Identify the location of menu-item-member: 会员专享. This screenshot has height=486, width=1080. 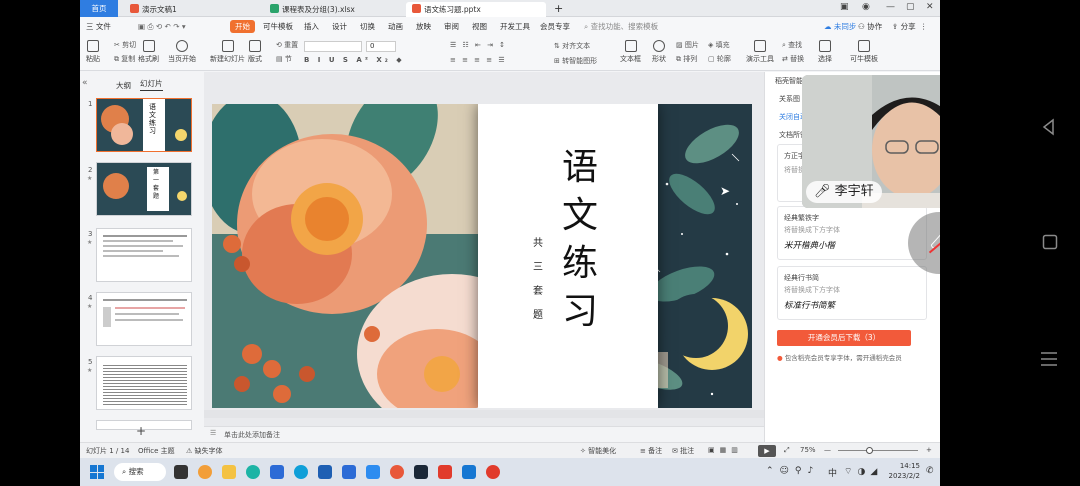
(555, 26).